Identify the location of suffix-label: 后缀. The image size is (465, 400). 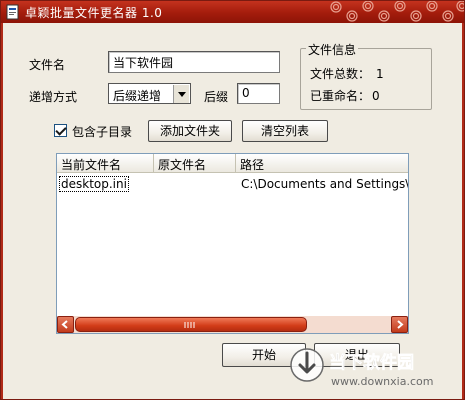
(216, 97).